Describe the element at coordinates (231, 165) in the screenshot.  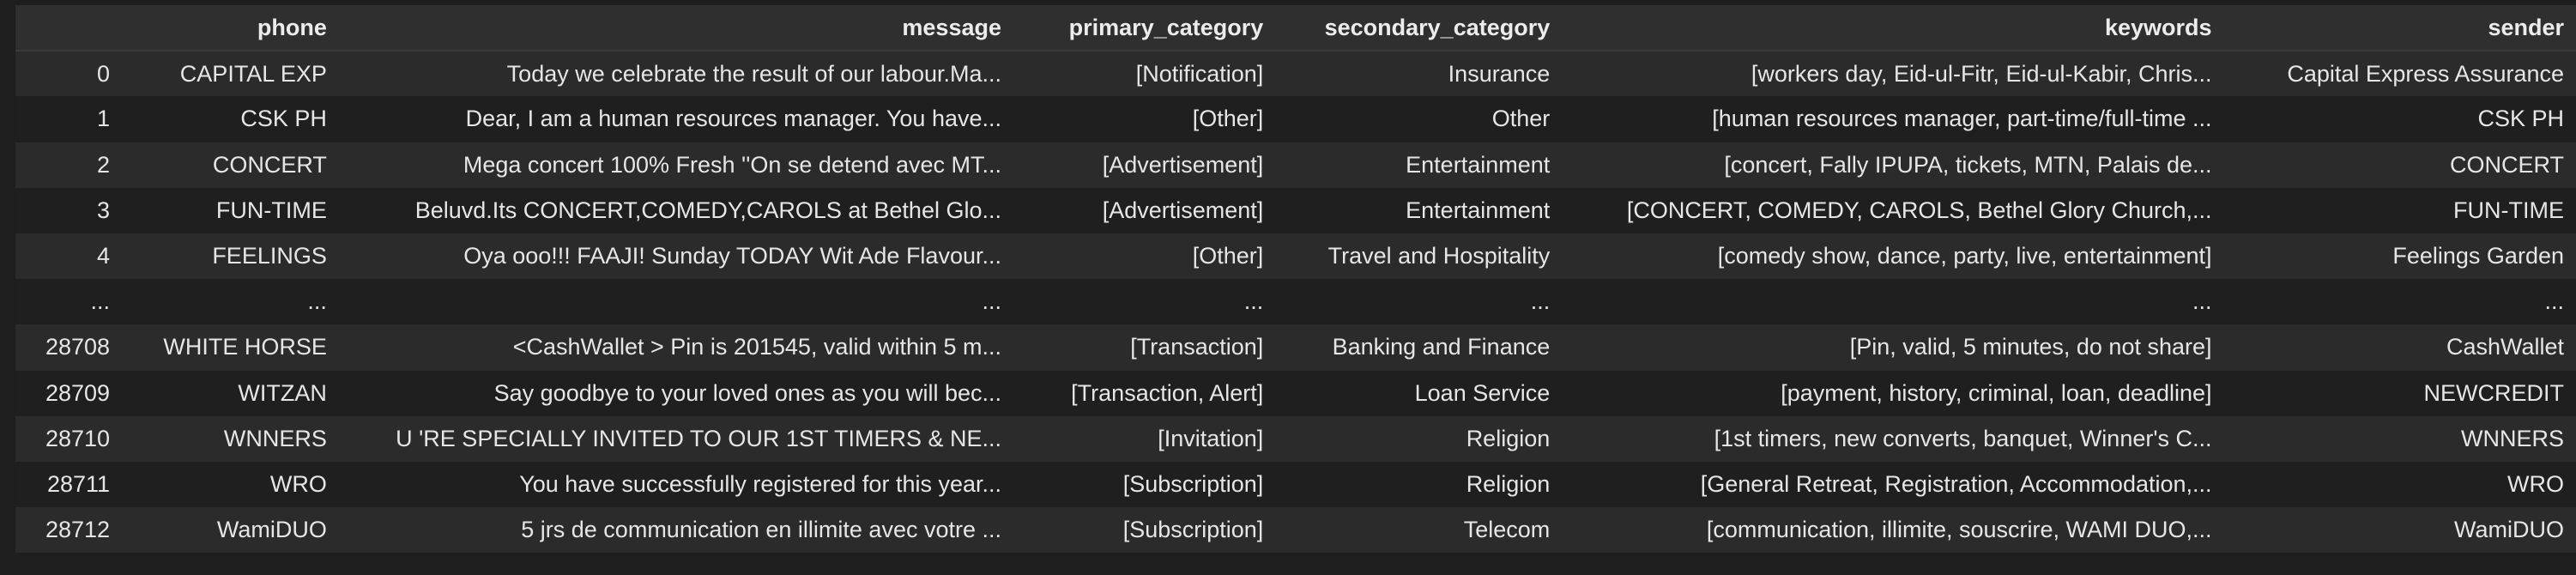
I see `cell-phone: CONCERT` at that location.